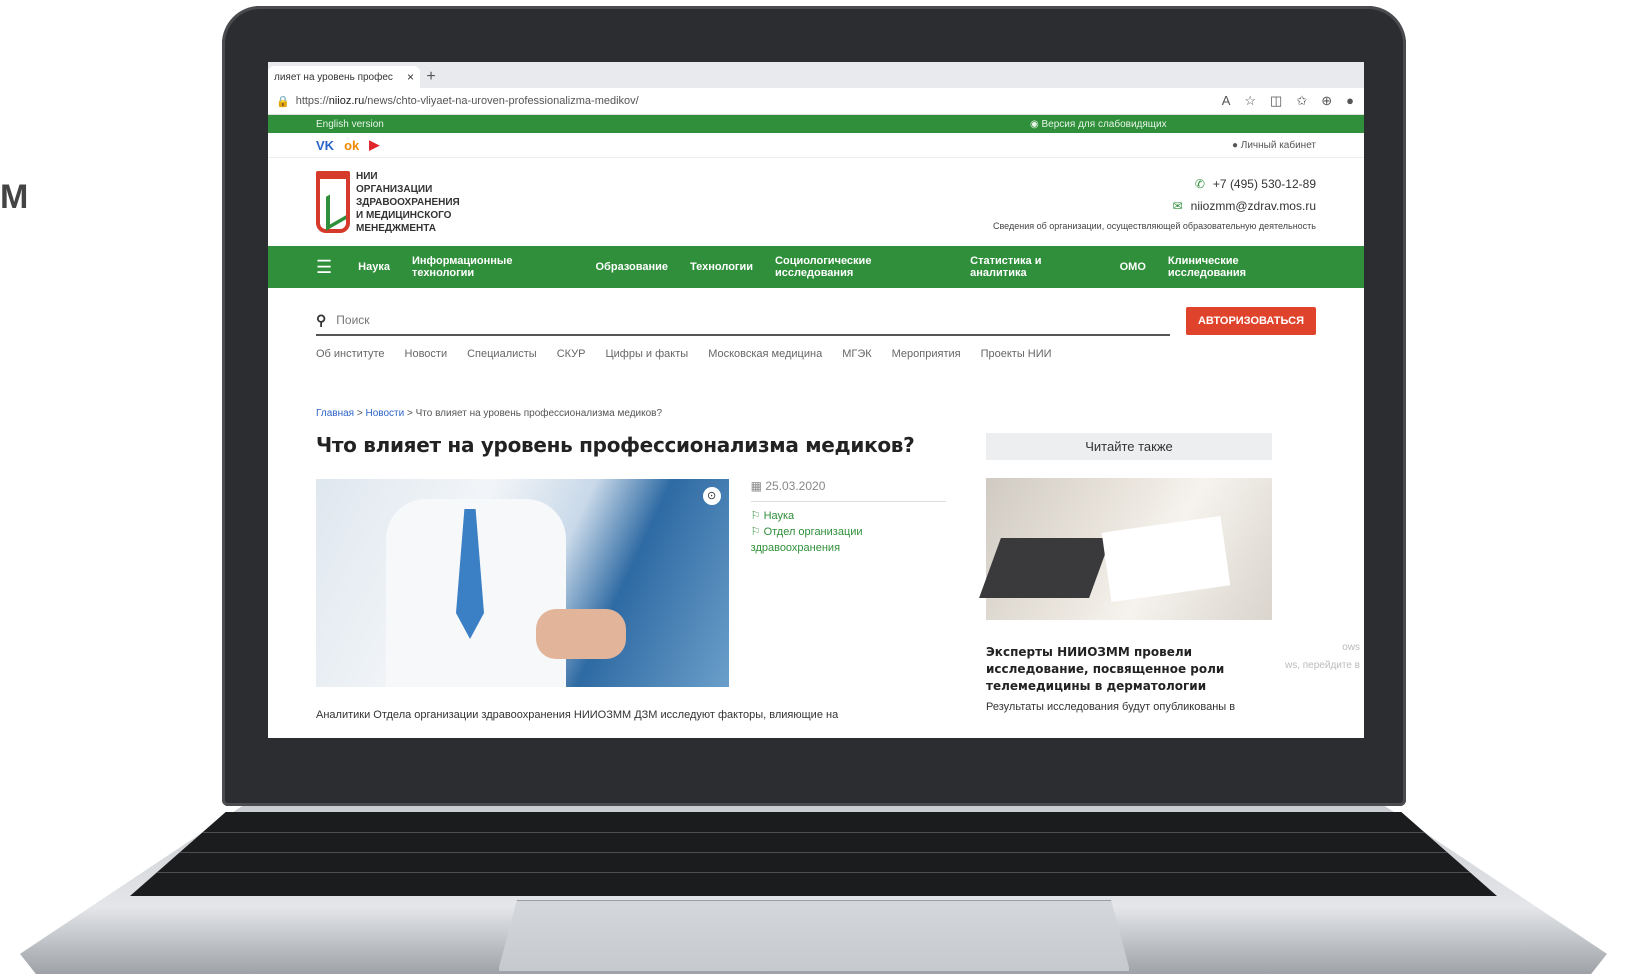 The height and width of the screenshot is (980, 1627). Describe the element at coordinates (758, 486) in the screenshot. I see `calendar-icon: ▦` at that location.